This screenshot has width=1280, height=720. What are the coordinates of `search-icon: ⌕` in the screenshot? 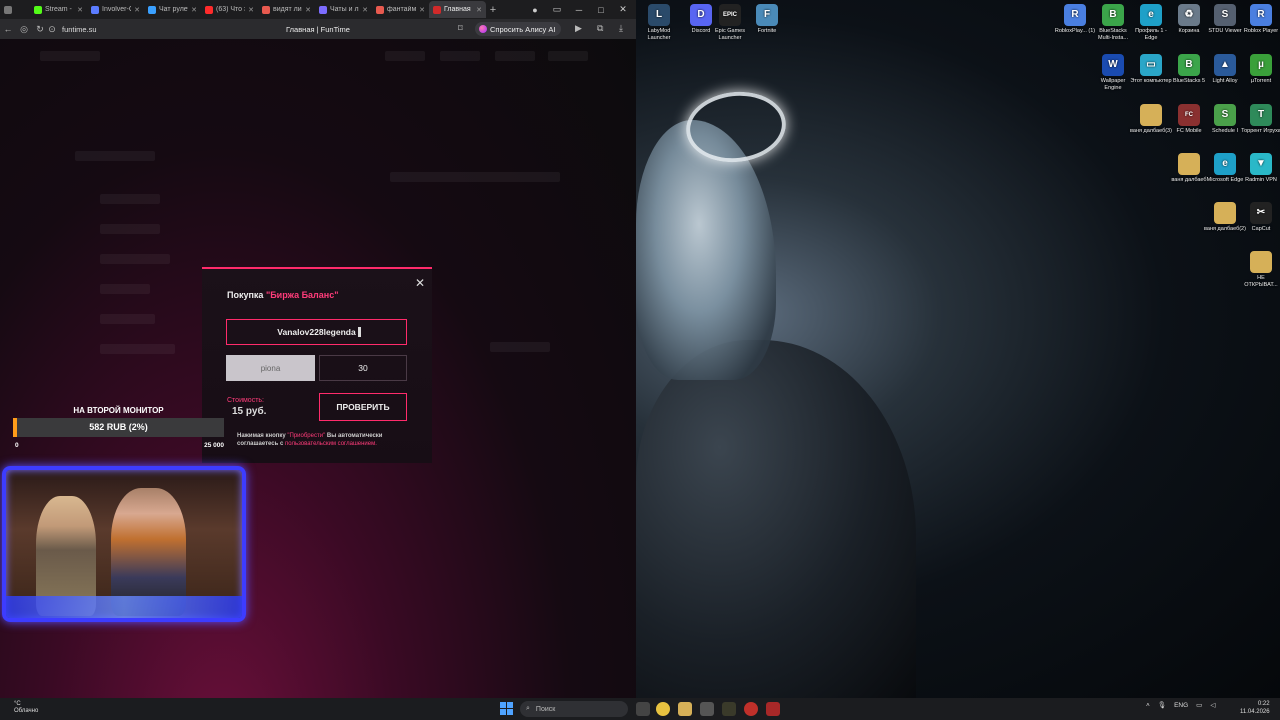 It's located at (528, 708).